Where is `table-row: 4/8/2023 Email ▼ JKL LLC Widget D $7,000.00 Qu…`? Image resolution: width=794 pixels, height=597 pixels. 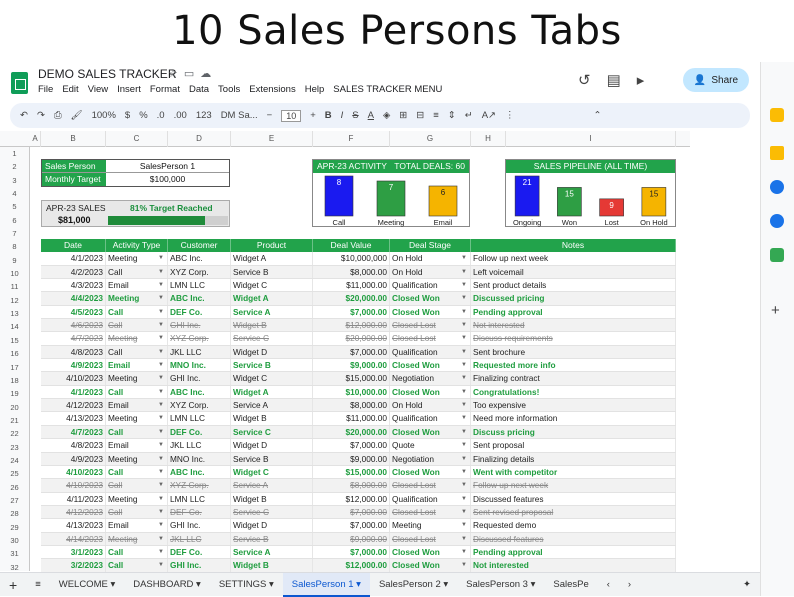 table-row: 4/8/2023 Email ▼ JKL LLC Widget D $7,000.00 Qu… is located at coordinates (358, 446).